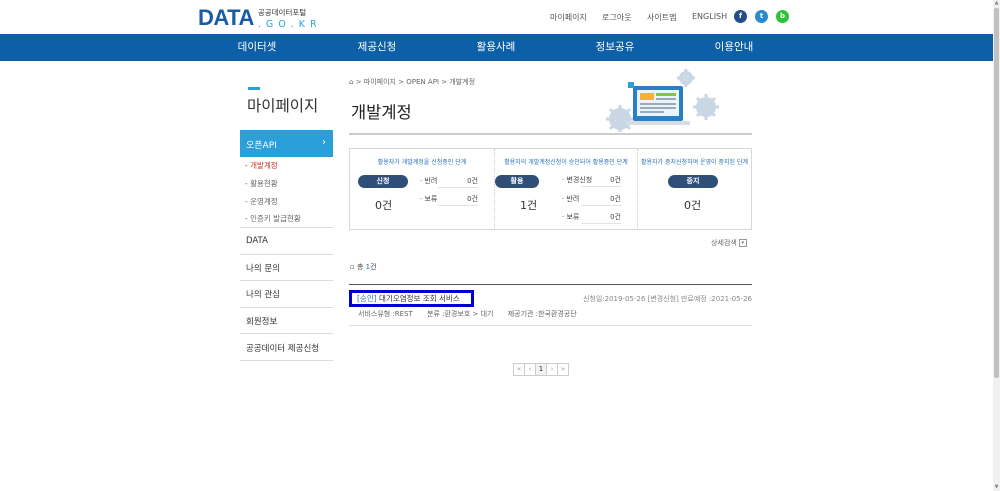  I want to click on logo-portal-name: 공공데이터포털, so click(282, 12).